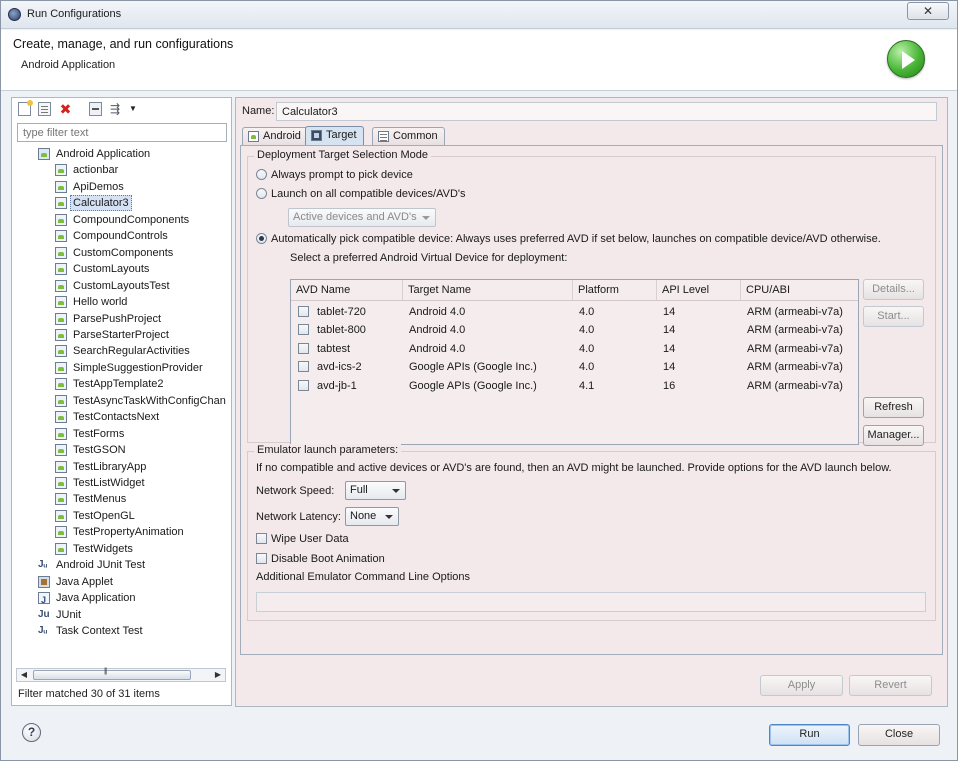 The width and height of the screenshot is (958, 761). What do you see at coordinates (121, 220) in the screenshot?
I see `tree-item: CompoundComponents` at bounding box center [121, 220].